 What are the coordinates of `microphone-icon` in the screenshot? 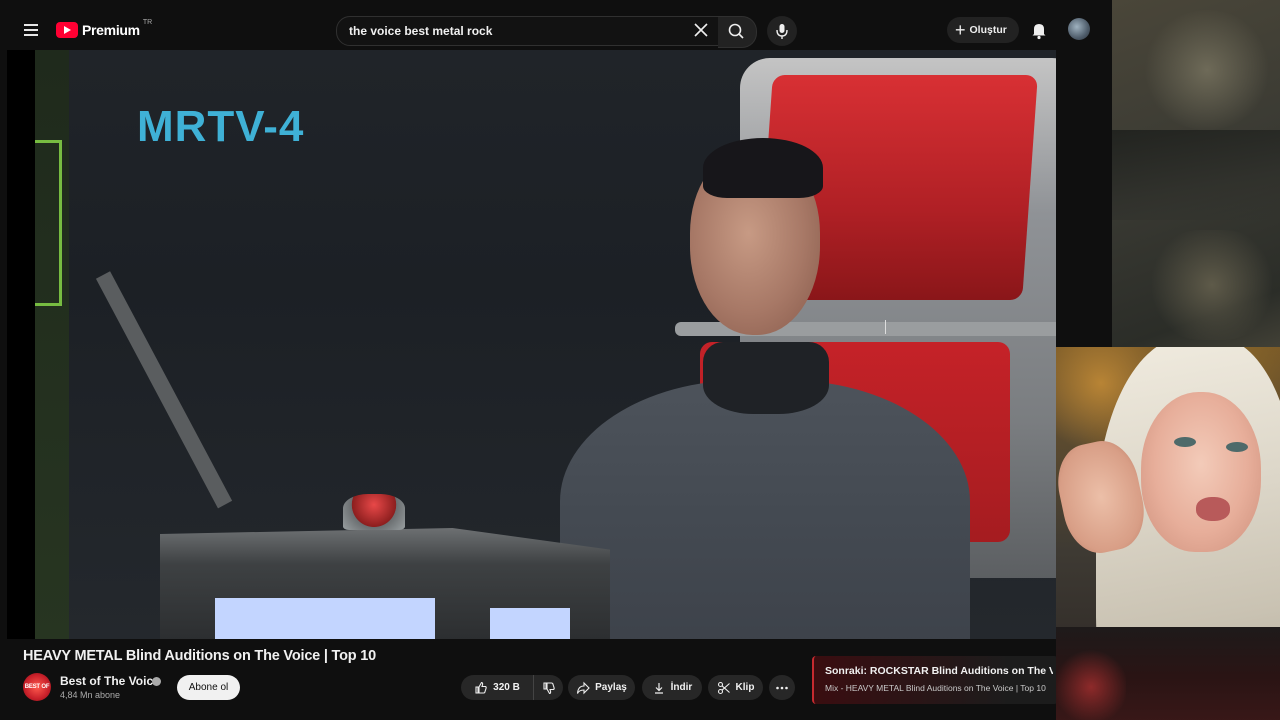 It's located at (782, 31).